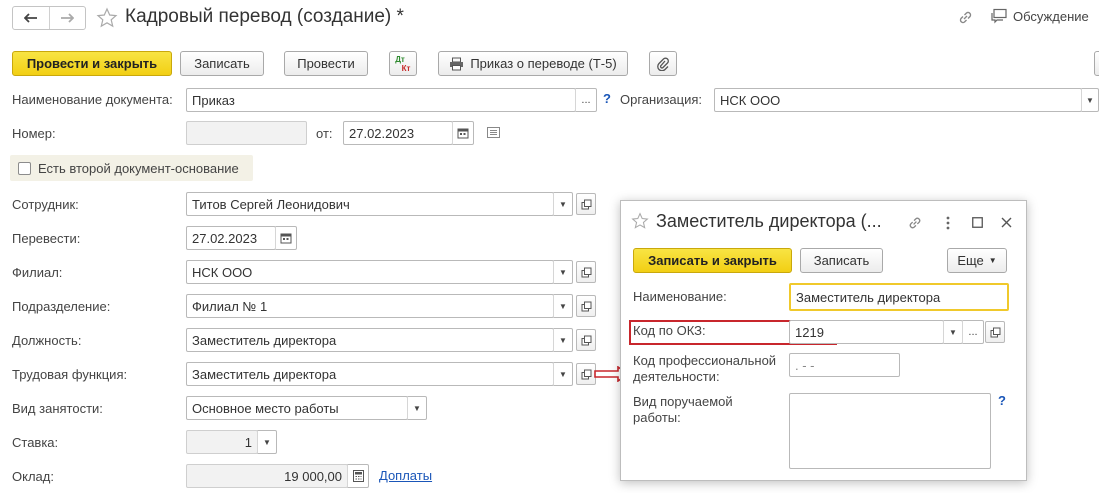  Describe the element at coordinates (370, 374) in the screenshot. I see `labor-function-field: Заместитель директора` at that location.